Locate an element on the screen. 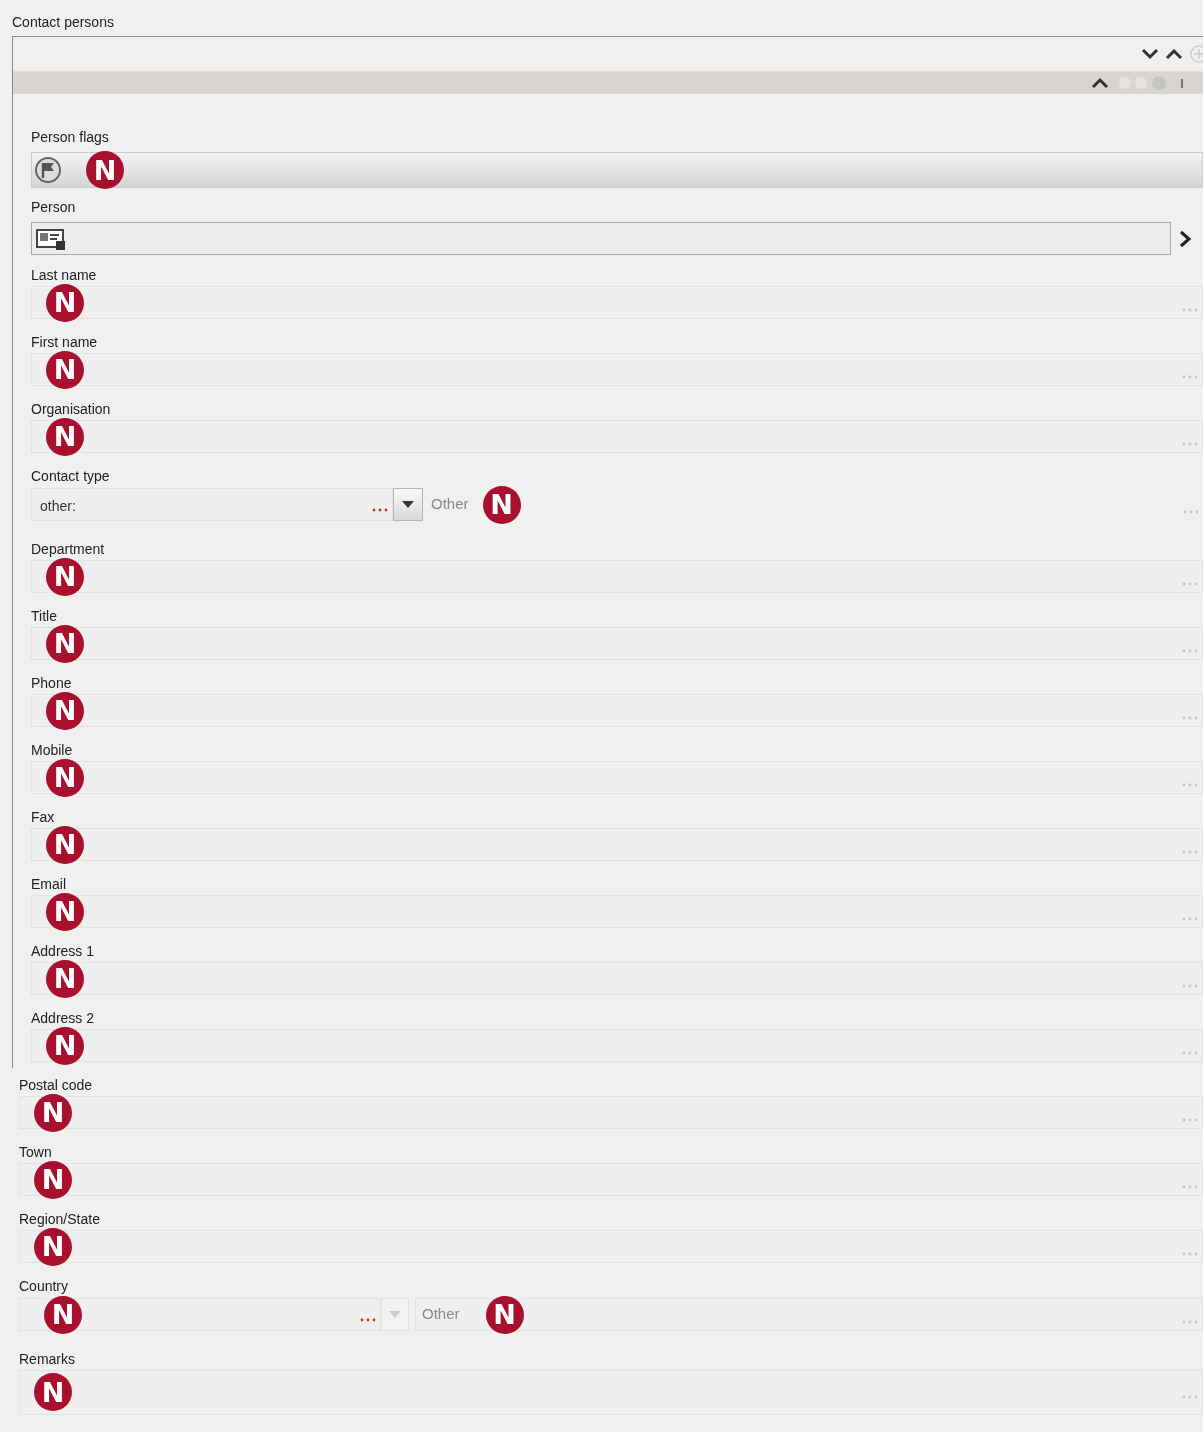  field-label: Address 1 is located at coordinates (63, 951).